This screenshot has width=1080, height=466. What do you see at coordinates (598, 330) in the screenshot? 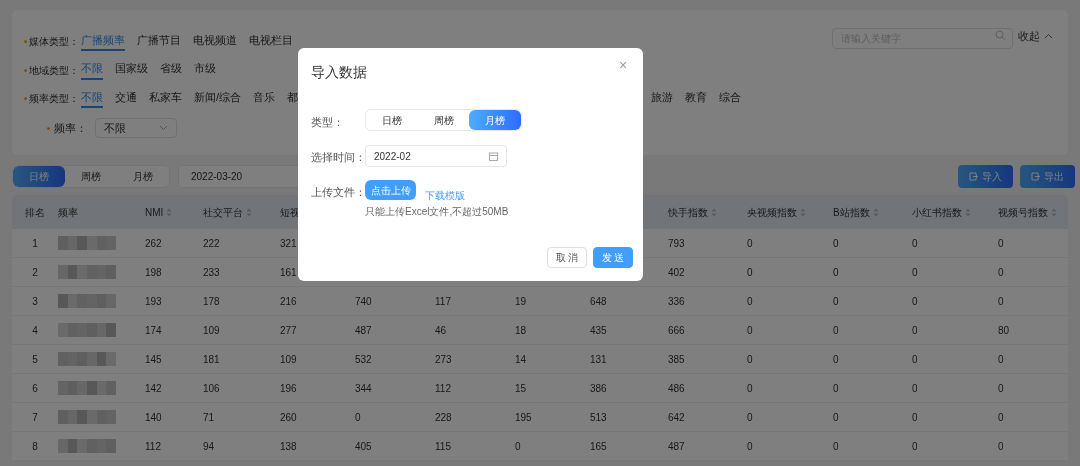
I see `table-cell: 435` at bounding box center [598, 330].